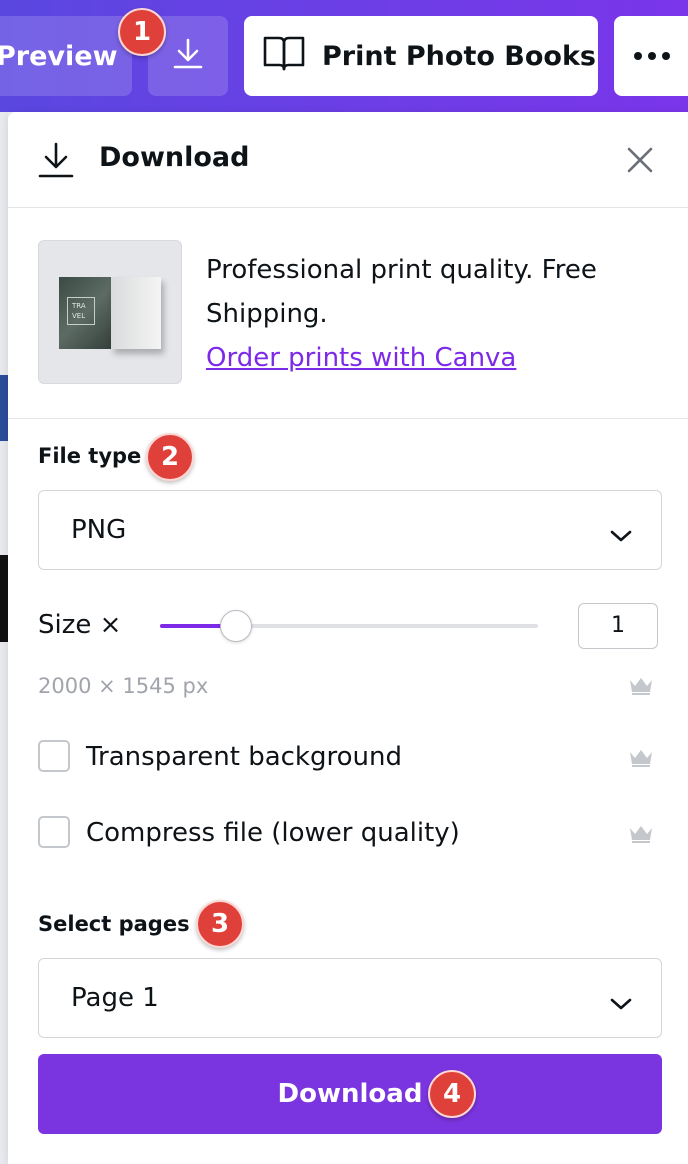 The image size is (688, 1164). What do you see at coordinates (54, 832) in the screenshot?
I see `compress-file-checkbox` at bounding box center [54, 832].